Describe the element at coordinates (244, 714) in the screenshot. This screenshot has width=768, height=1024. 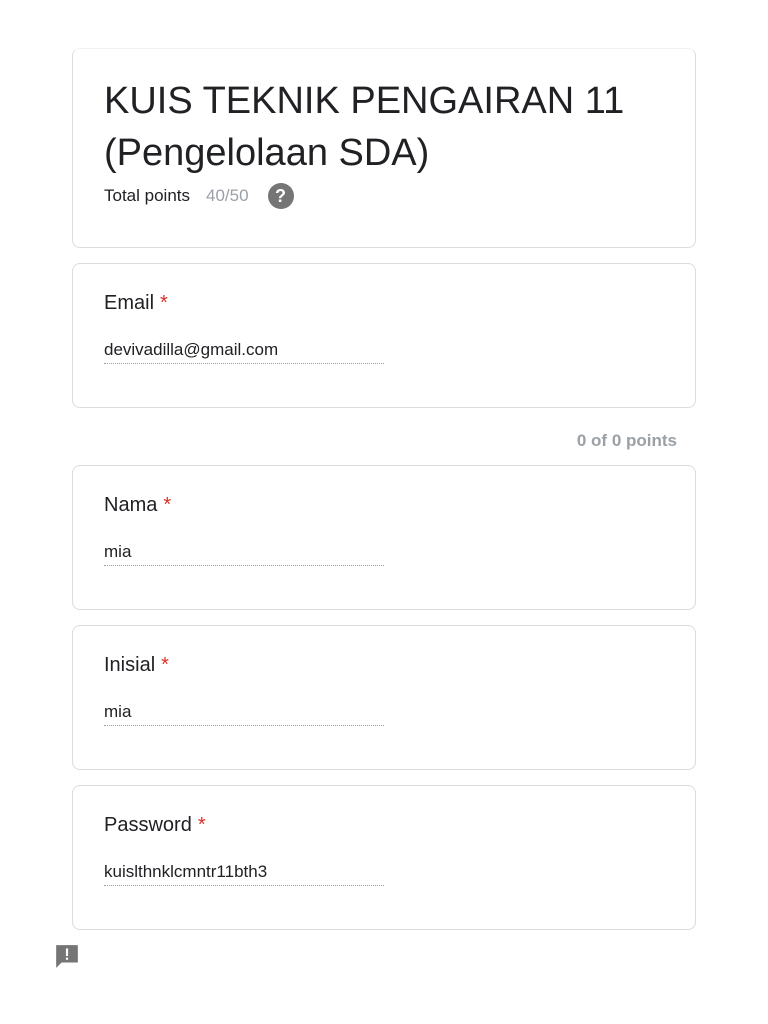
I see `inisial-answer: mia` at that location.